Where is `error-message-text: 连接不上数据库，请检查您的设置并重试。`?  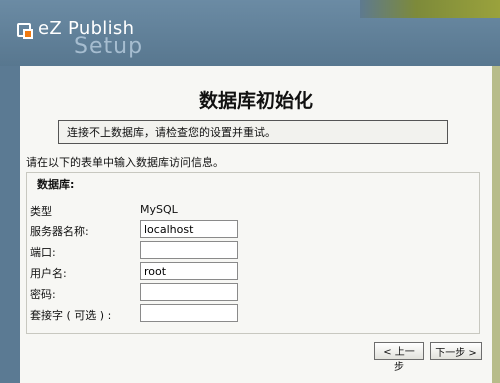
error-message-text: 连接不上数据库，请检查您的设置并重试。 is located at coordinates (171, 132).